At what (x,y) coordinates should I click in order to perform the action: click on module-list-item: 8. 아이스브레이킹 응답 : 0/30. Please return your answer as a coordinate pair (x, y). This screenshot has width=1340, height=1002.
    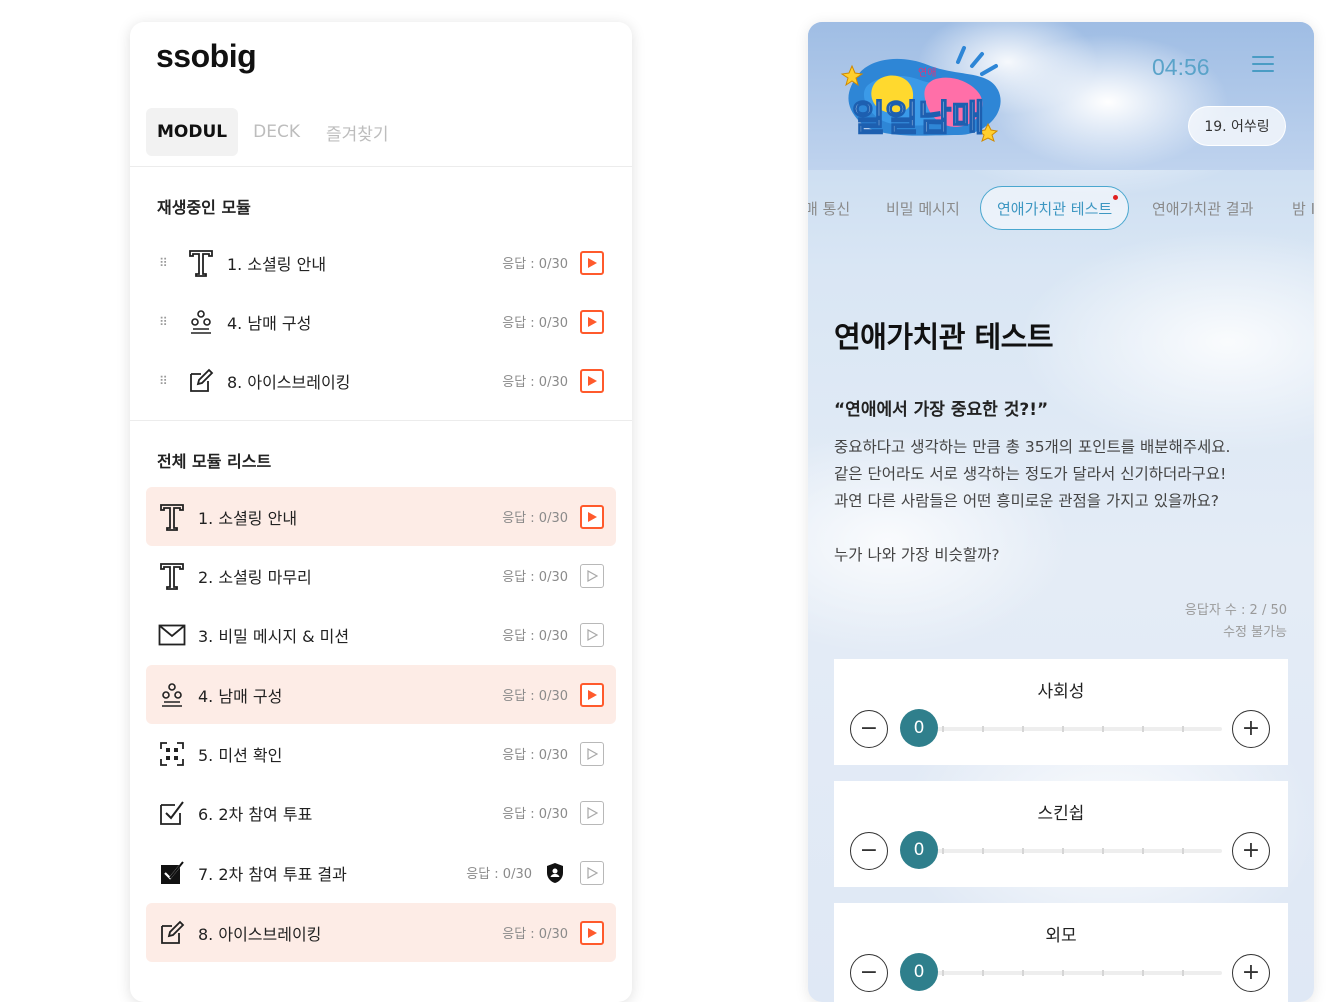
    Looking at the image, I should click on (381, 932).